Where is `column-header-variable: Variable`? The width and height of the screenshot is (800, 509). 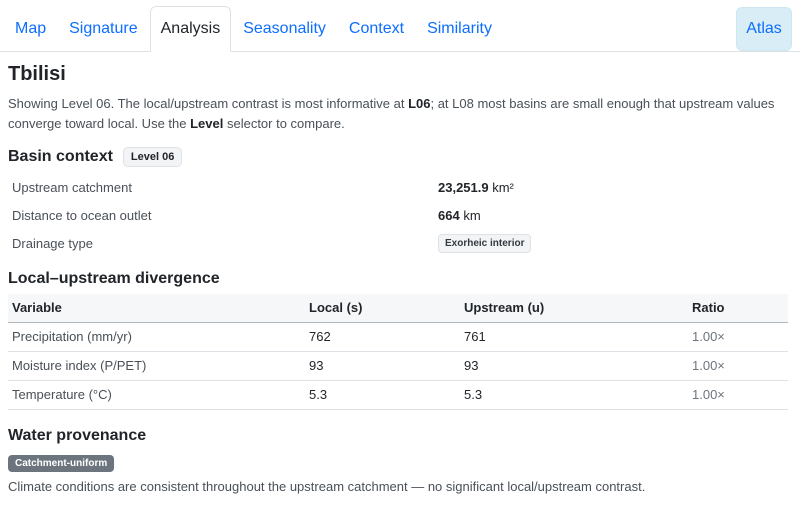 column-header-variable: Variable is located at coordinates (156, 308).